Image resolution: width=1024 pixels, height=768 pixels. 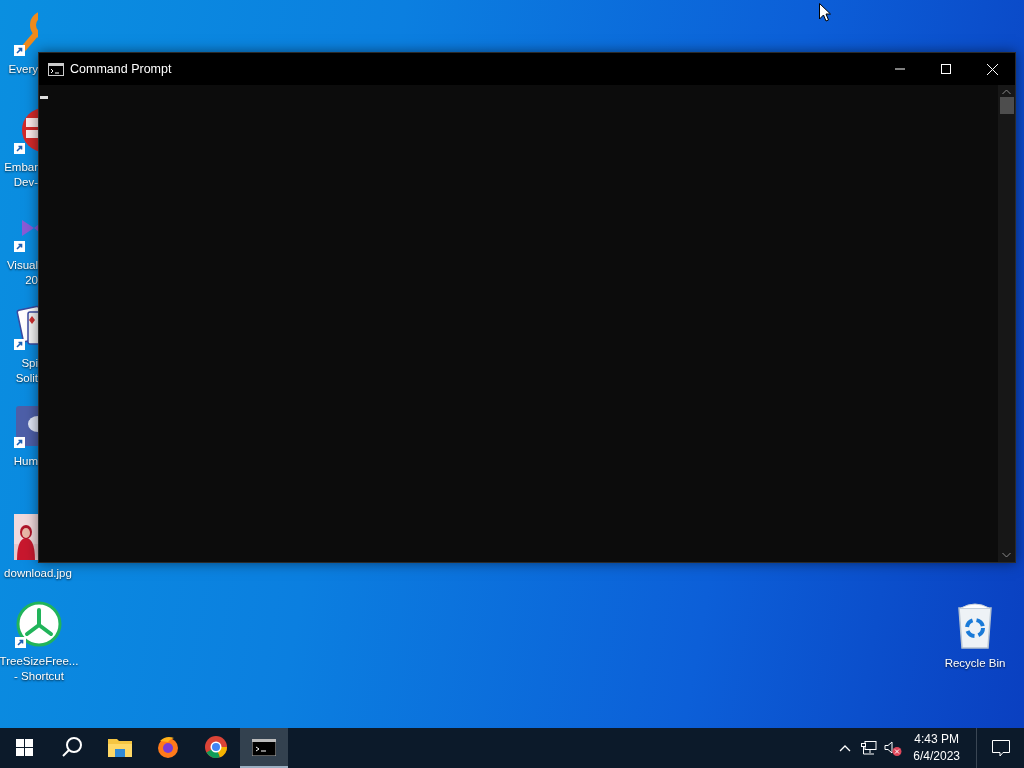 I want to click on firefox-icon, so click(x=168, y=747).